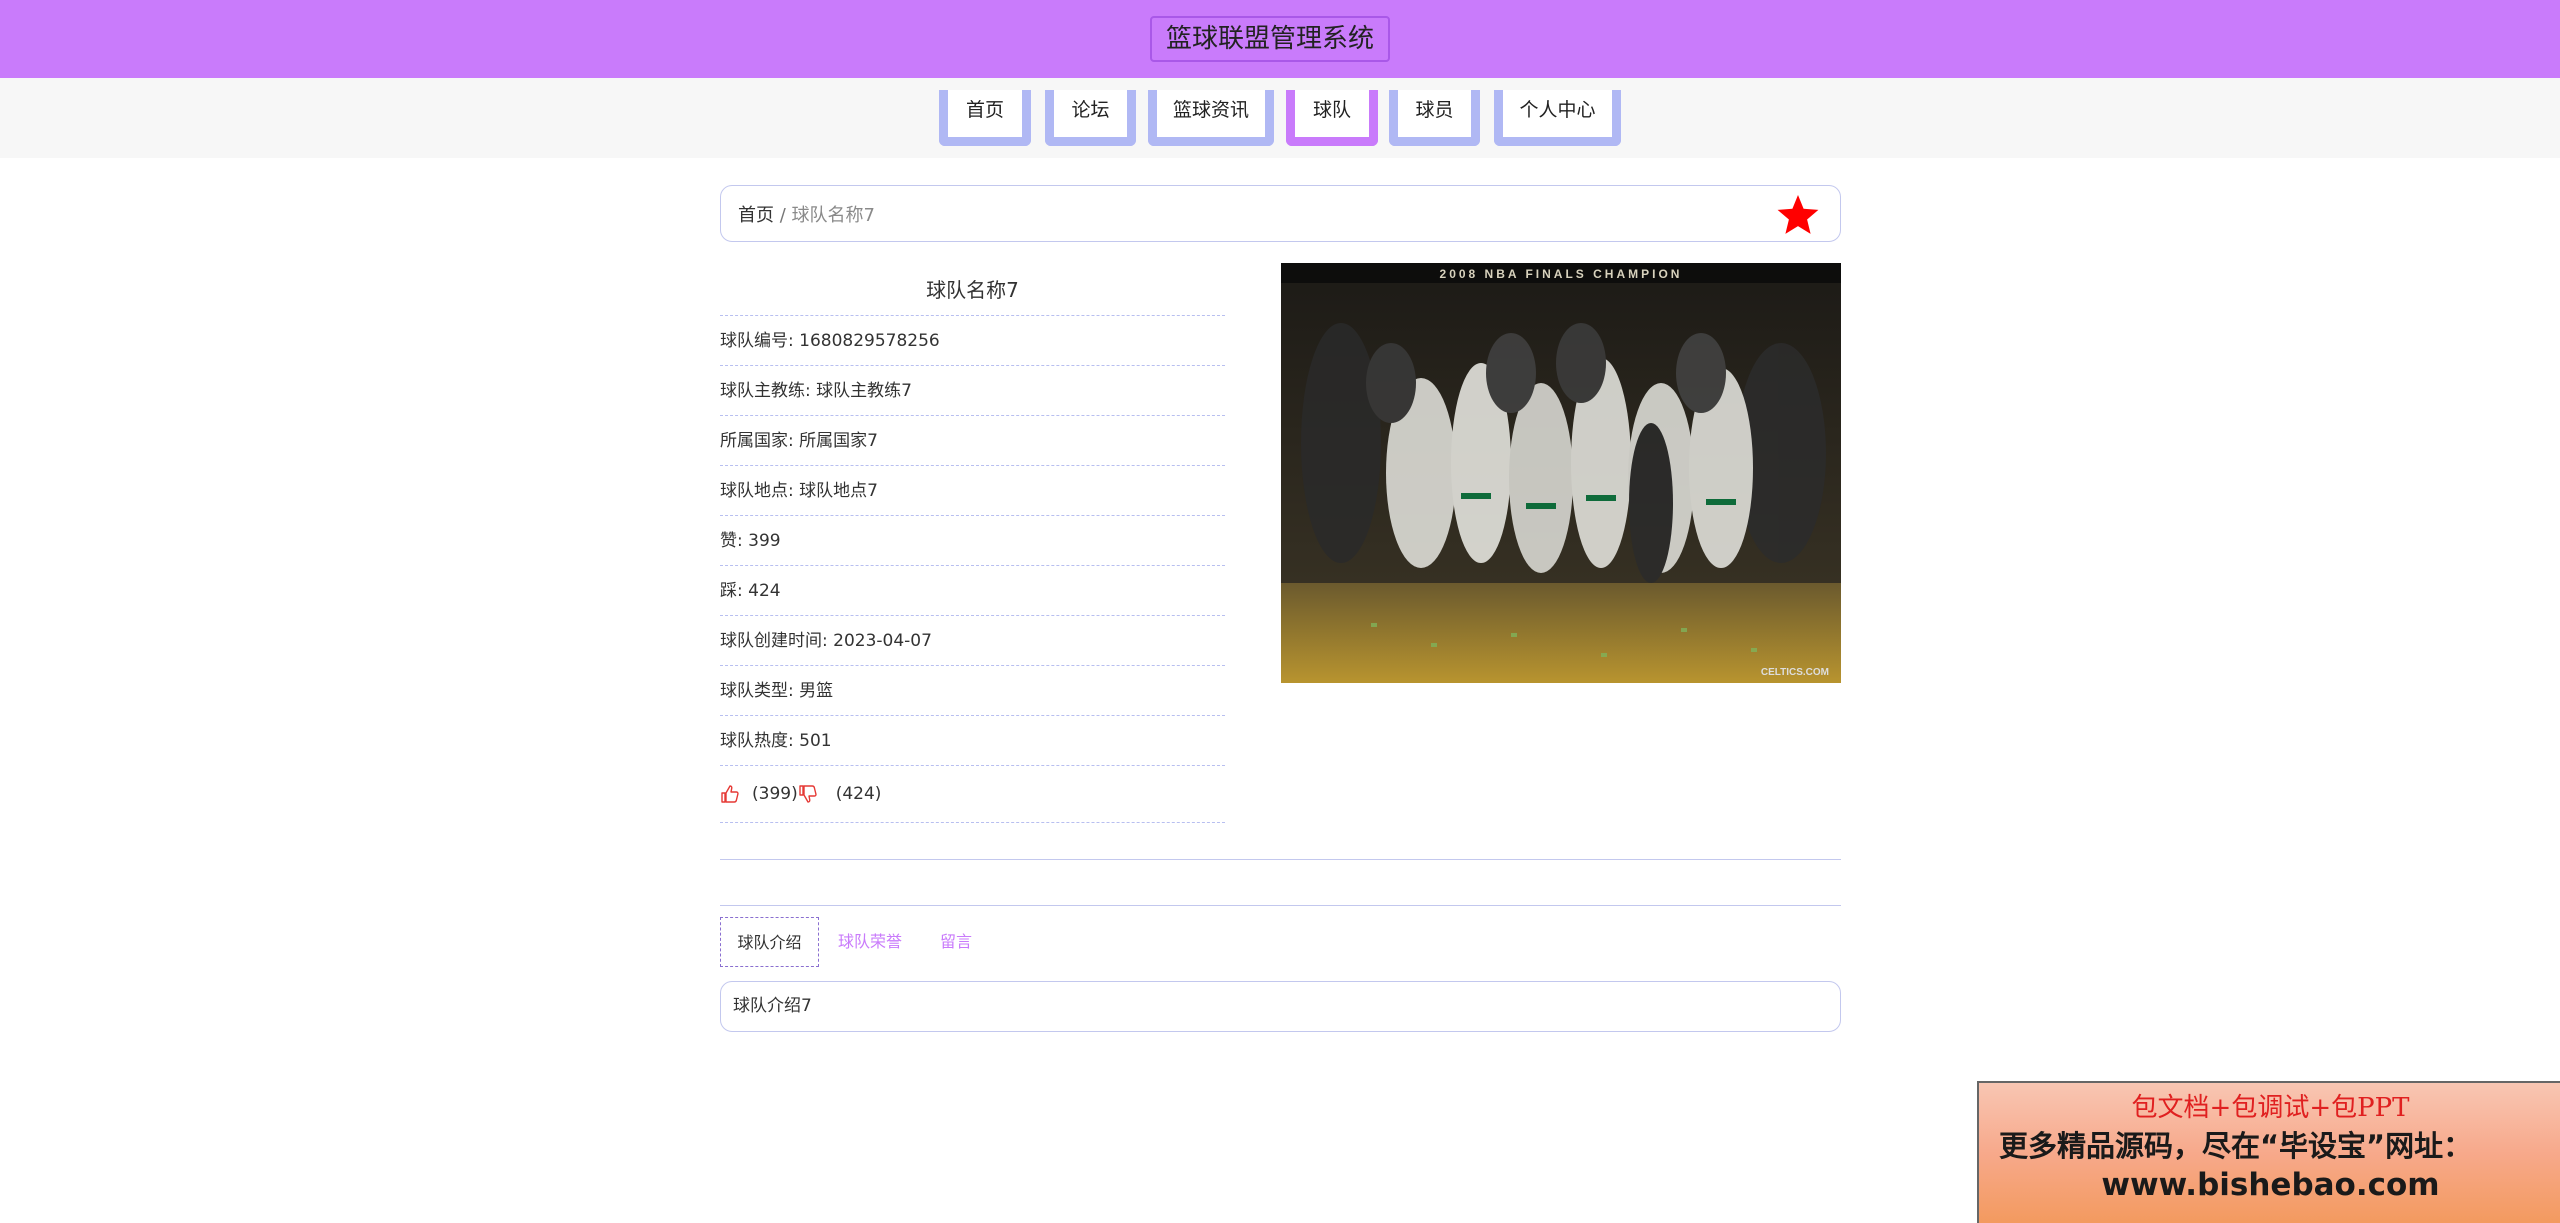  I want to click on tab-content-panel: 球队介绍7, so click(1280, 1006).